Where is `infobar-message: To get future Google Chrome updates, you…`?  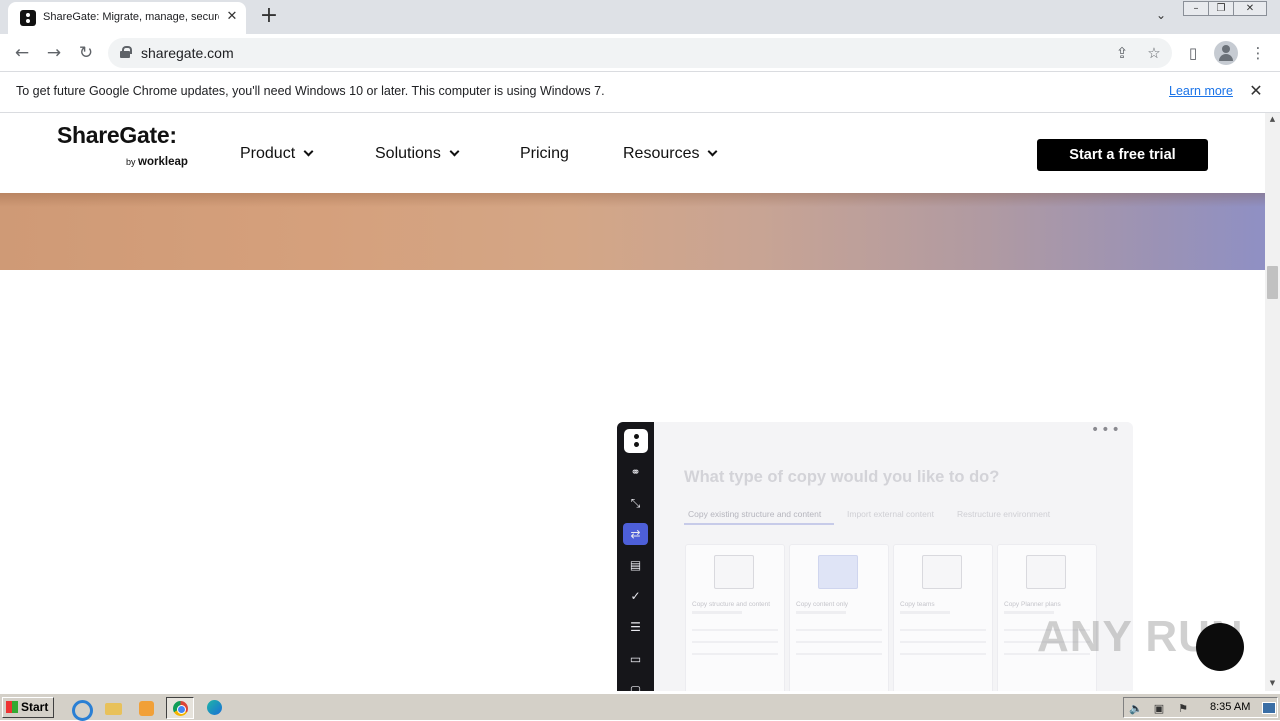
infobar-message: To get future Google Chrome updates, you… is located at coordinates (310, 91).